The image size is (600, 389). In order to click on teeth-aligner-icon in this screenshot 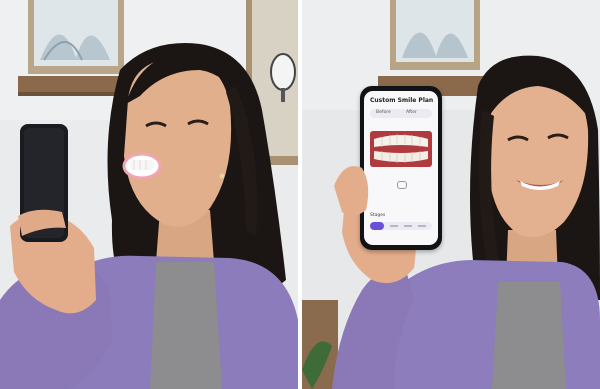, I will do `click(401, 149)`.